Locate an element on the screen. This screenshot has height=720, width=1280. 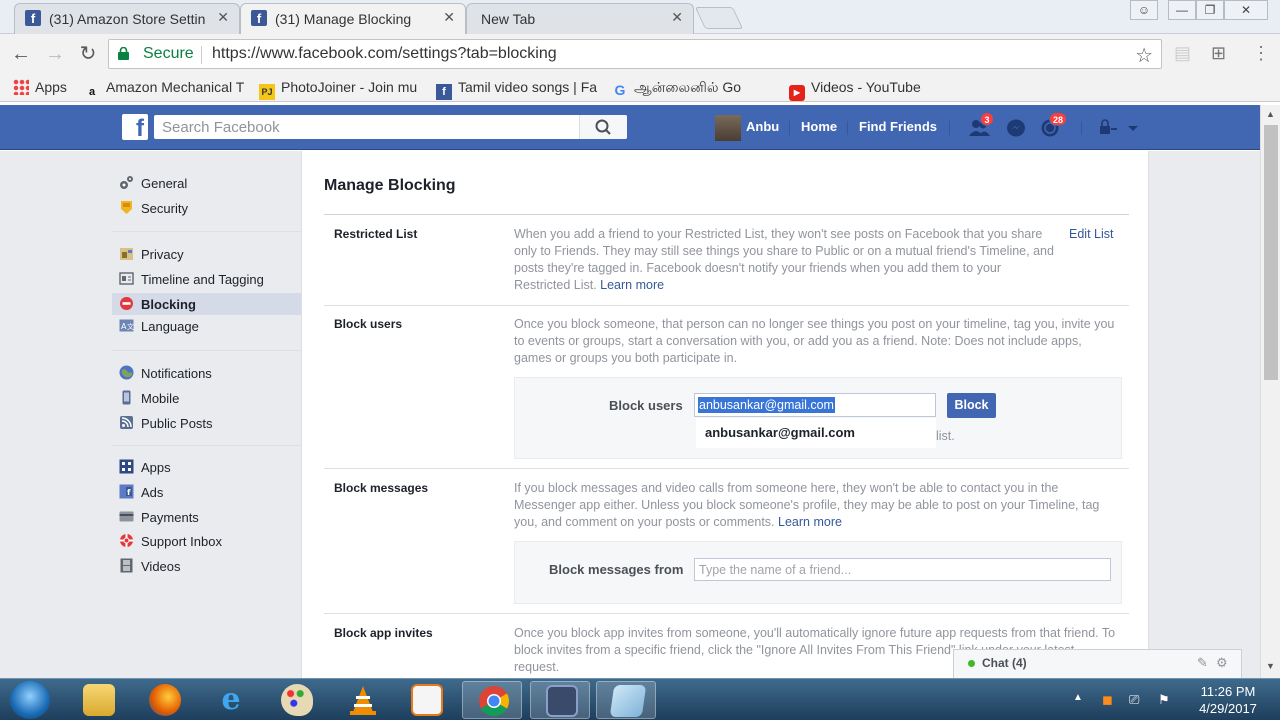
block-users-input: anbusankar@gmail.com is located at coordinates (815, 405).